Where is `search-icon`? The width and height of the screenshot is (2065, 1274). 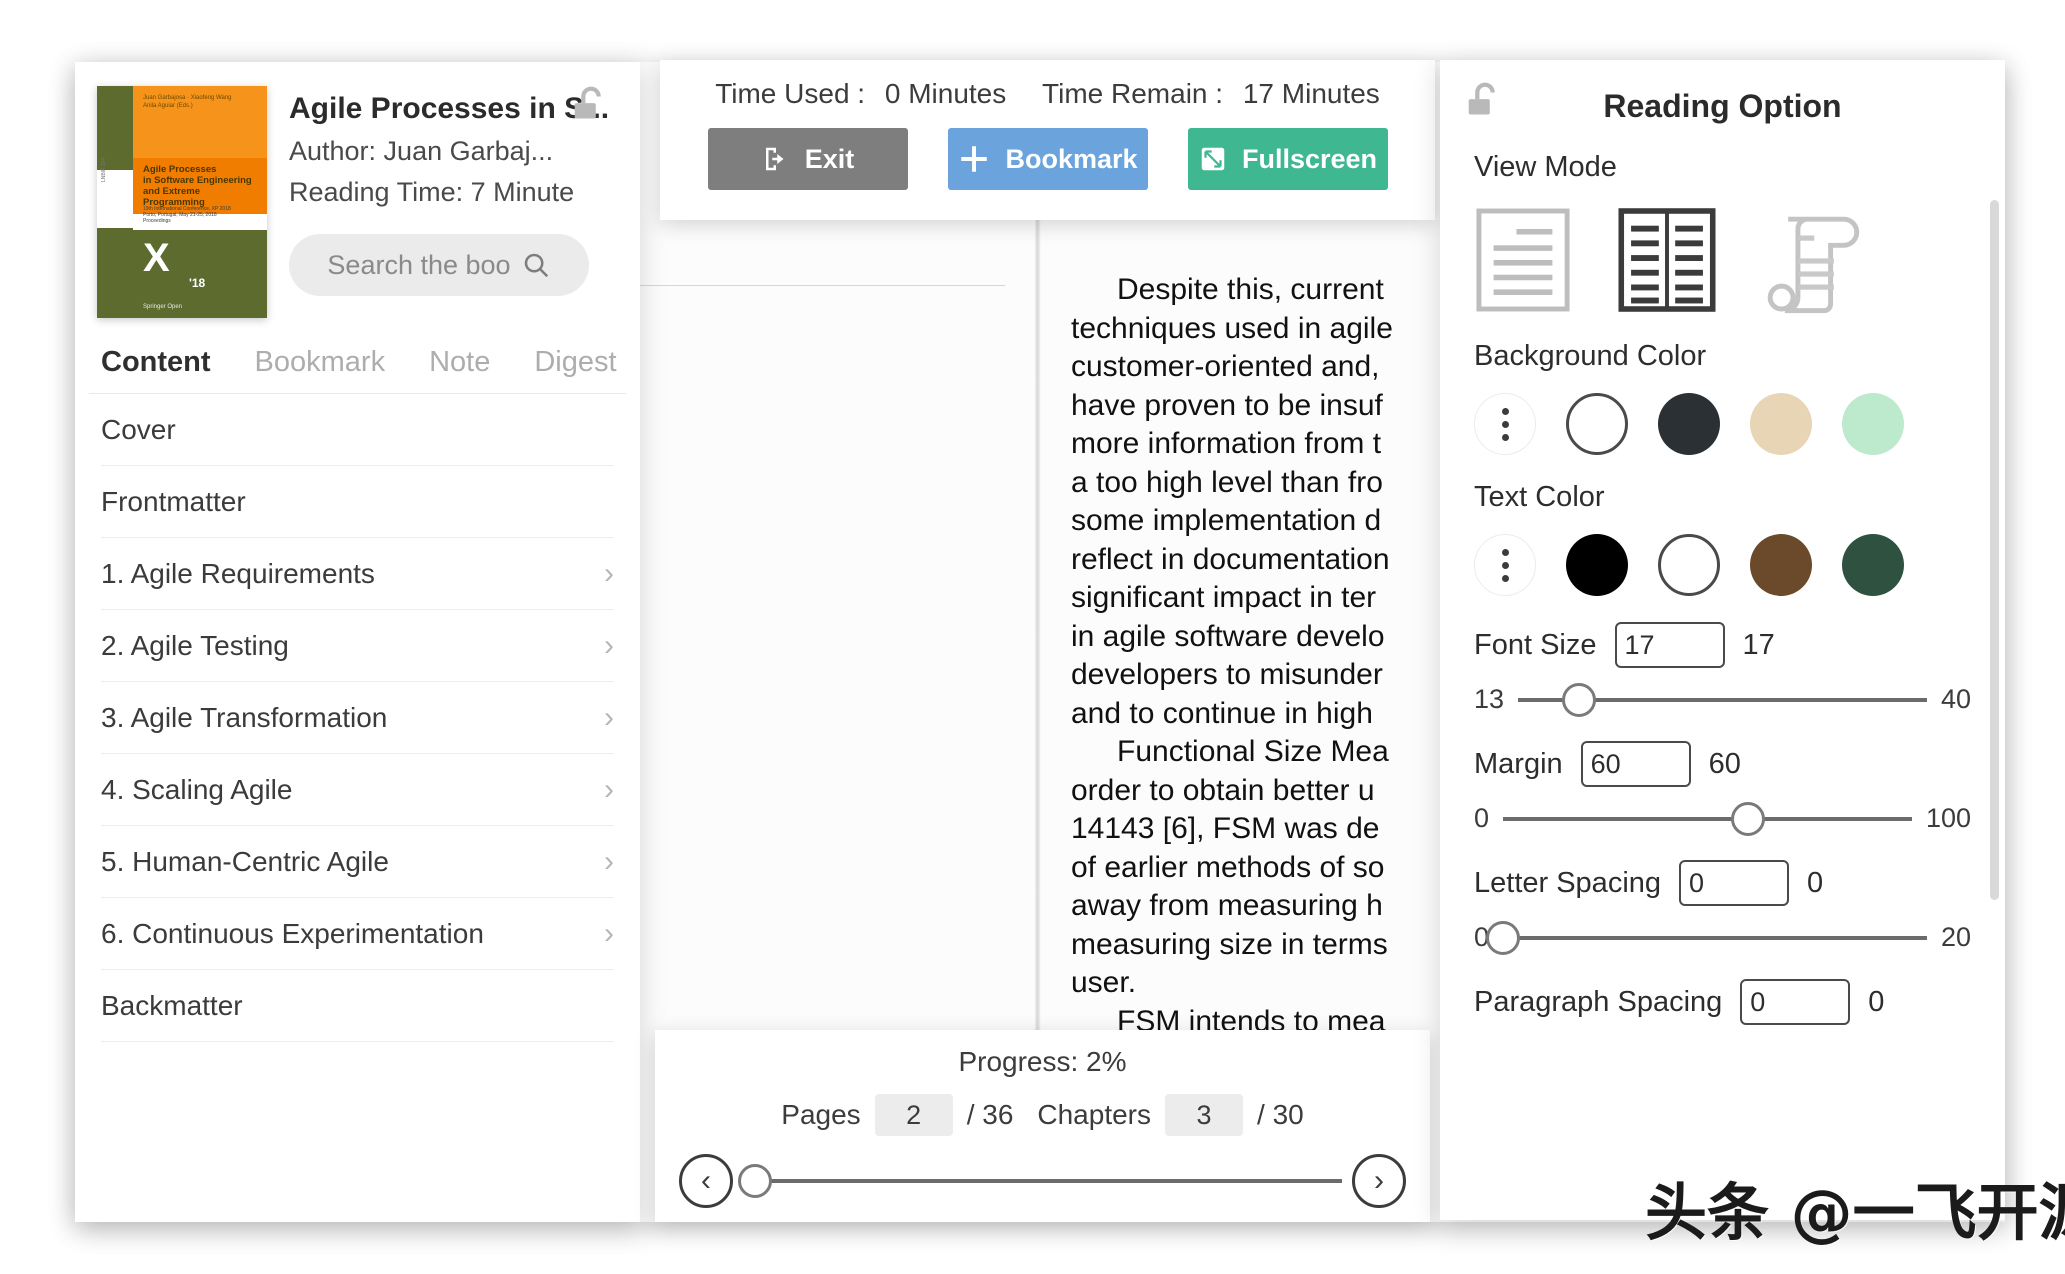 search-icon is located at coordinates (536, 265).